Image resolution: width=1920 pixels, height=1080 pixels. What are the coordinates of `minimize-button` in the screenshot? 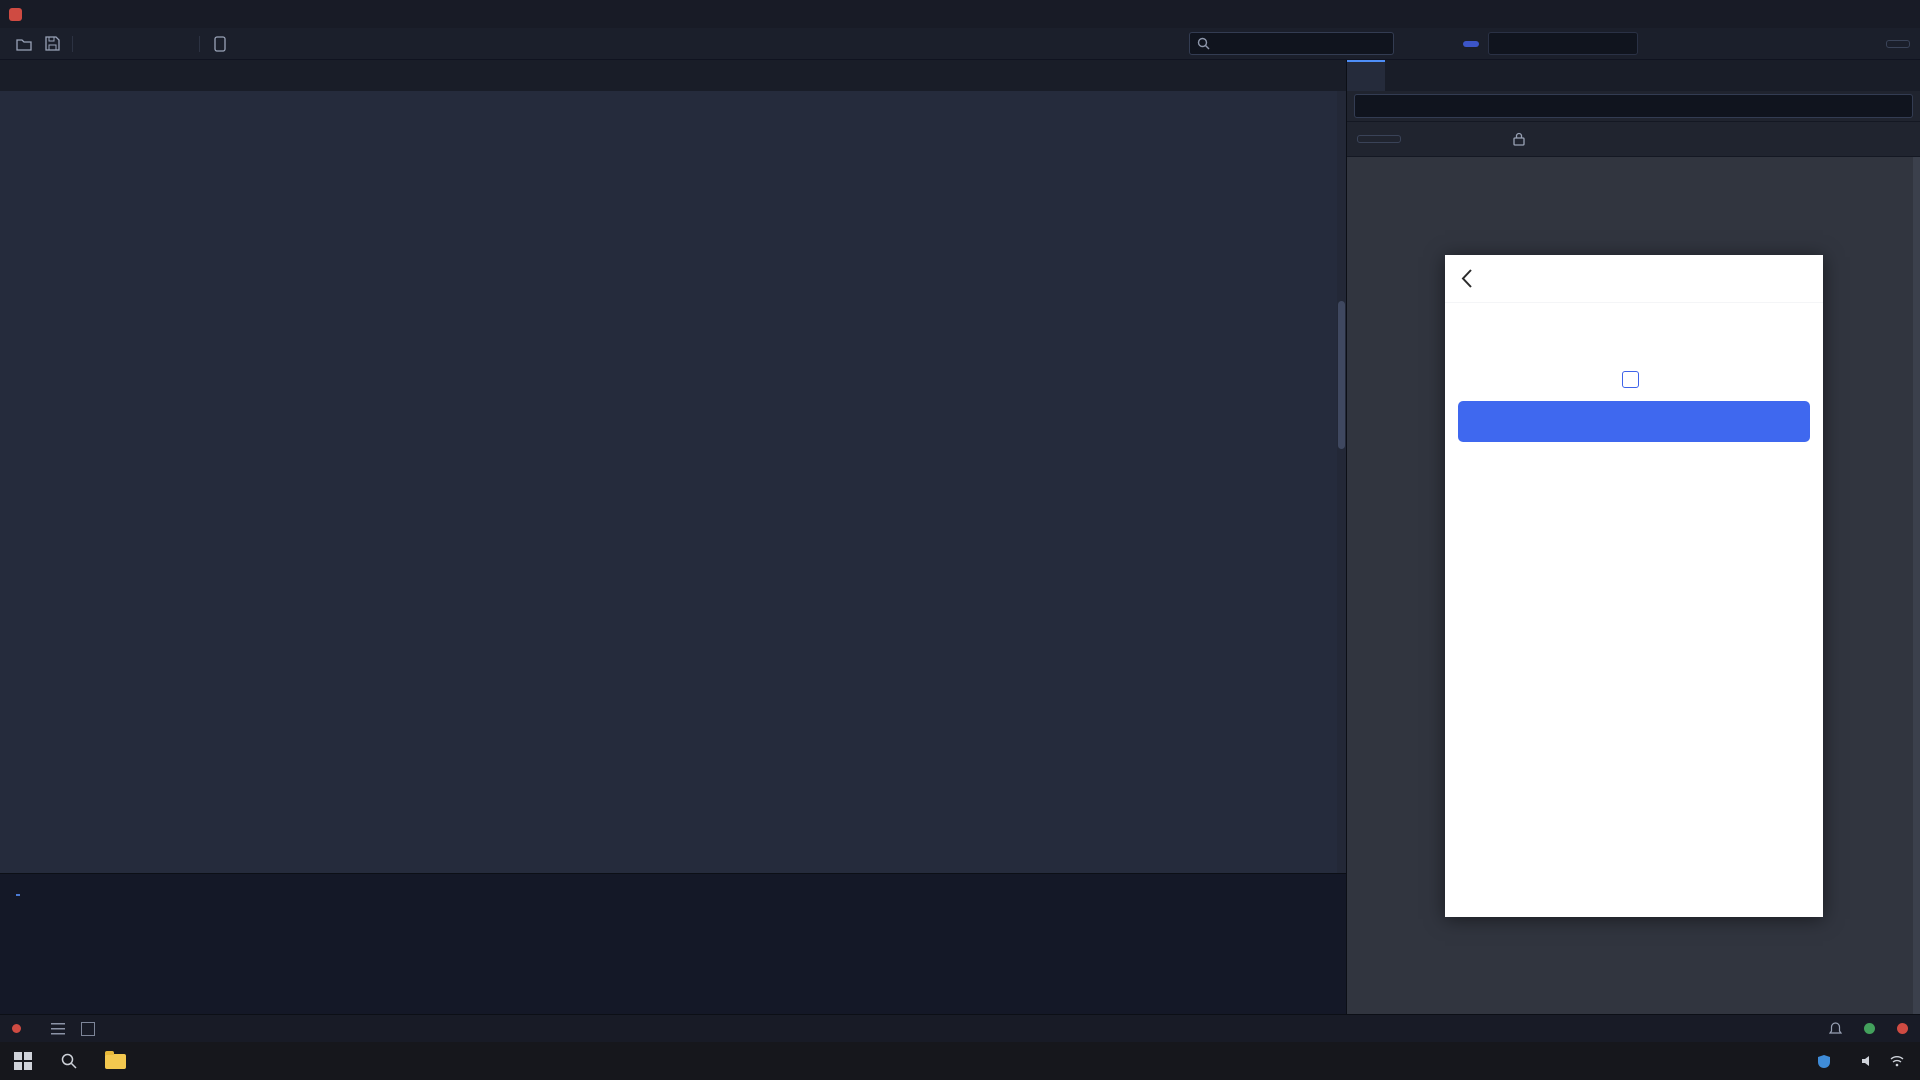 It's located at (1807, 14).